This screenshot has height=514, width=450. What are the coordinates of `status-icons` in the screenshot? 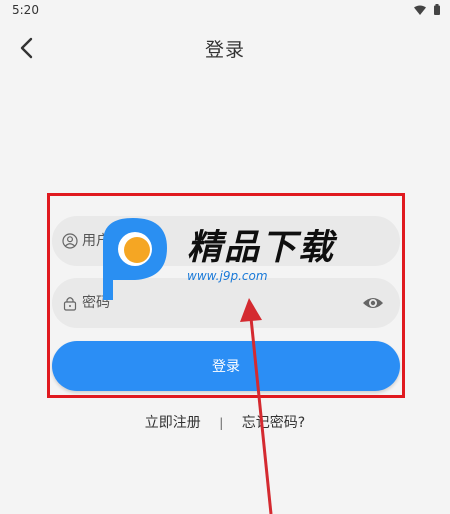 It's located at (427, 9).